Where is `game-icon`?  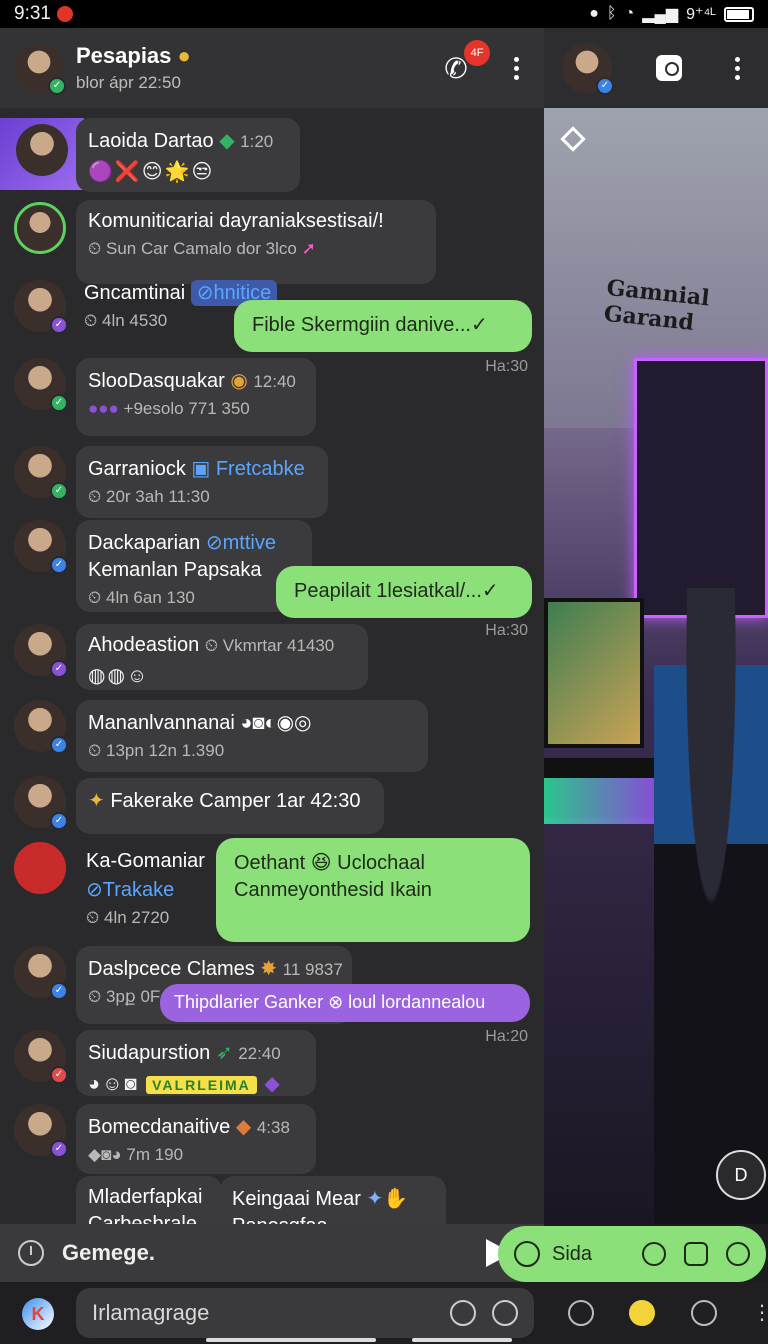
game-icon is located at coordinates (642, 1313).